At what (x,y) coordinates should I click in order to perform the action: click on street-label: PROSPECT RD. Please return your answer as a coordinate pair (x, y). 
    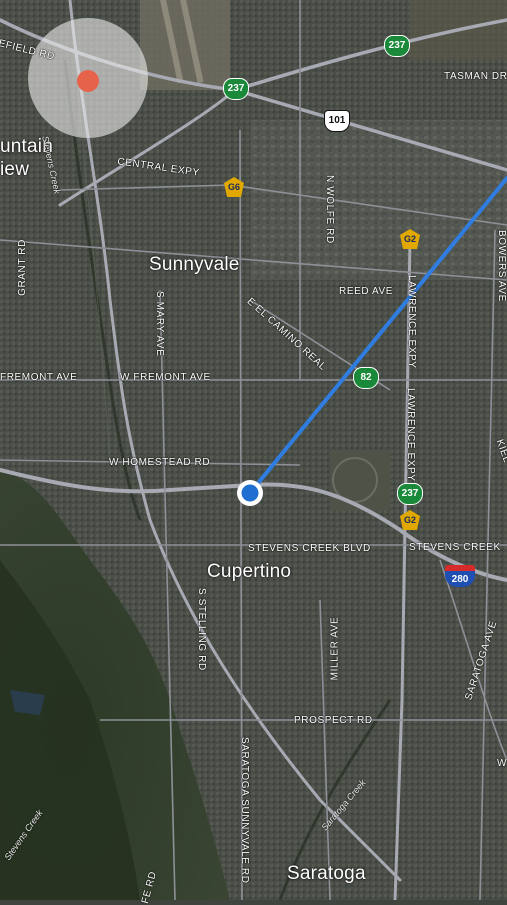
    Looking at the image, I should click on (333, 720).